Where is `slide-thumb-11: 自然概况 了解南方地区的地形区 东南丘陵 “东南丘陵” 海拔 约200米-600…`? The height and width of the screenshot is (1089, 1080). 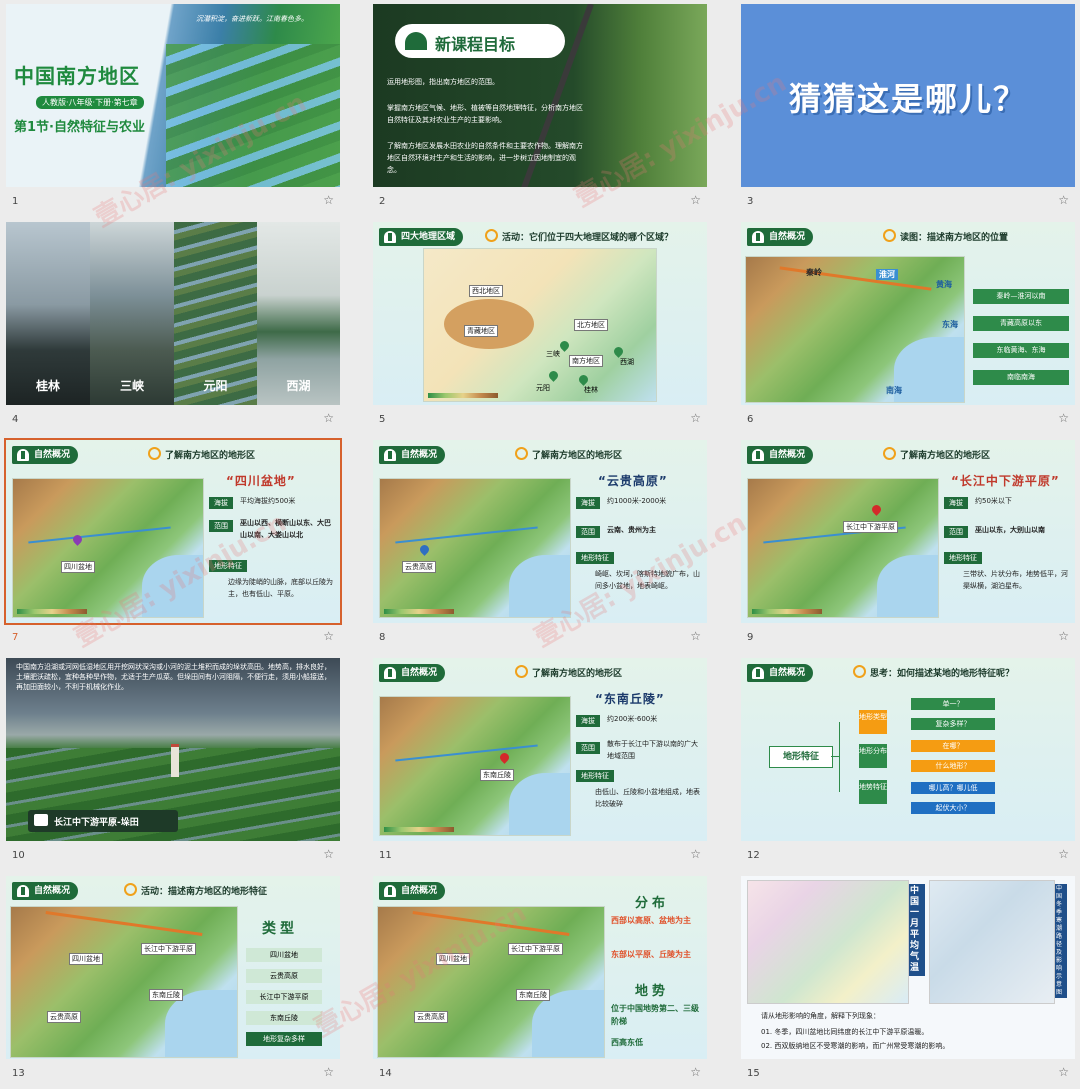 slide-thumb-11: 自然概况 了解南方地区的地形区 东南丘陵 “东南丘陵” 海拔 约200米-600… is located at coordinates (540, 764).